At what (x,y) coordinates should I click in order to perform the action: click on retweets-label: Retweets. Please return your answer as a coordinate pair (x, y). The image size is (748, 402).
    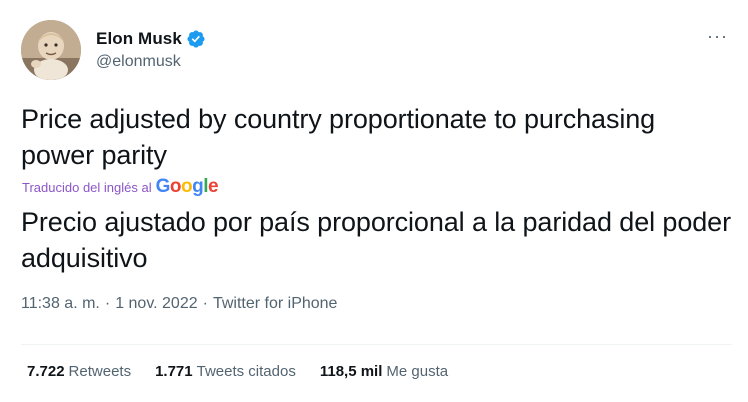
    Looking at the image, I should click on (100, 371).